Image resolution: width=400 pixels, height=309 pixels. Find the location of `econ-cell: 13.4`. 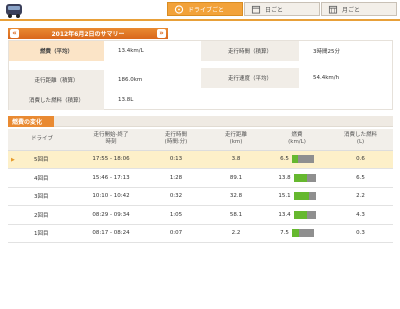

econ-cell: 13.4 is located at coordinates (297, 215).